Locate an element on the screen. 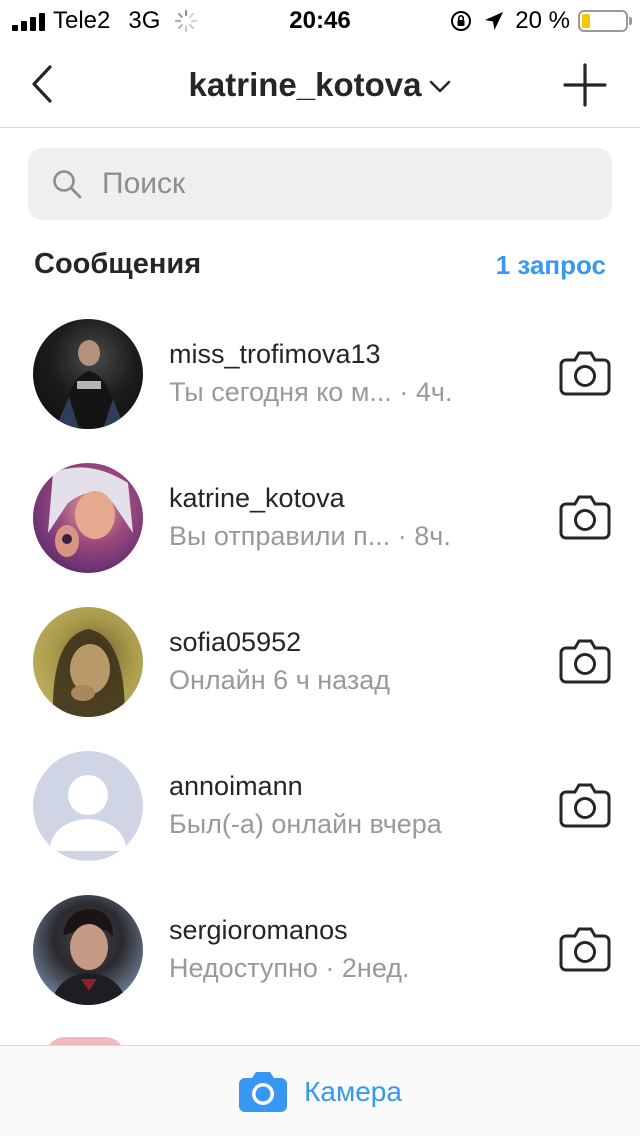 This screenshot has height=1136, width=640. conversation-row: sofia05952 Онлайн 6 ч назад is located at coordinates (320, 679).